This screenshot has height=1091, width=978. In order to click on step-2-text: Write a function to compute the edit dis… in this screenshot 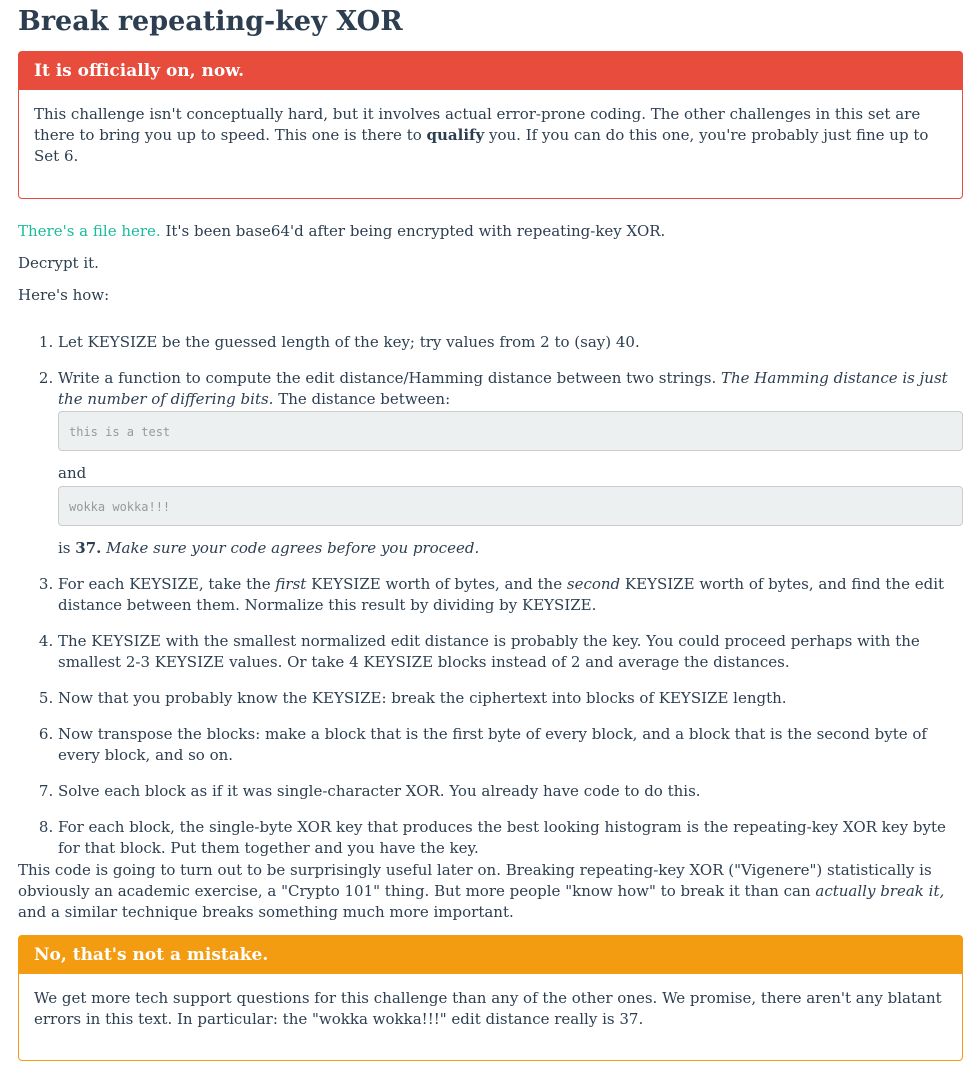, I will do `click(389, 378)`.